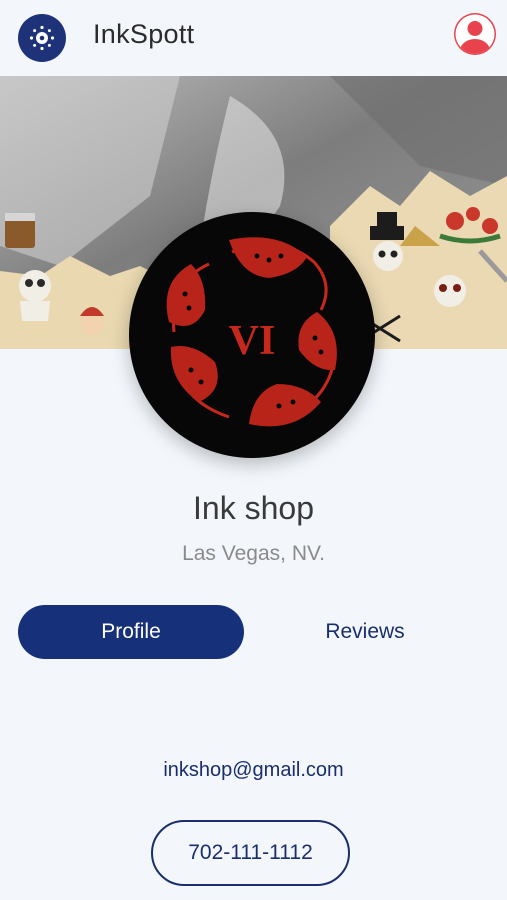 The width and height of the screenshot is (507, 900). I want to click on account-button, so click(475, 34).